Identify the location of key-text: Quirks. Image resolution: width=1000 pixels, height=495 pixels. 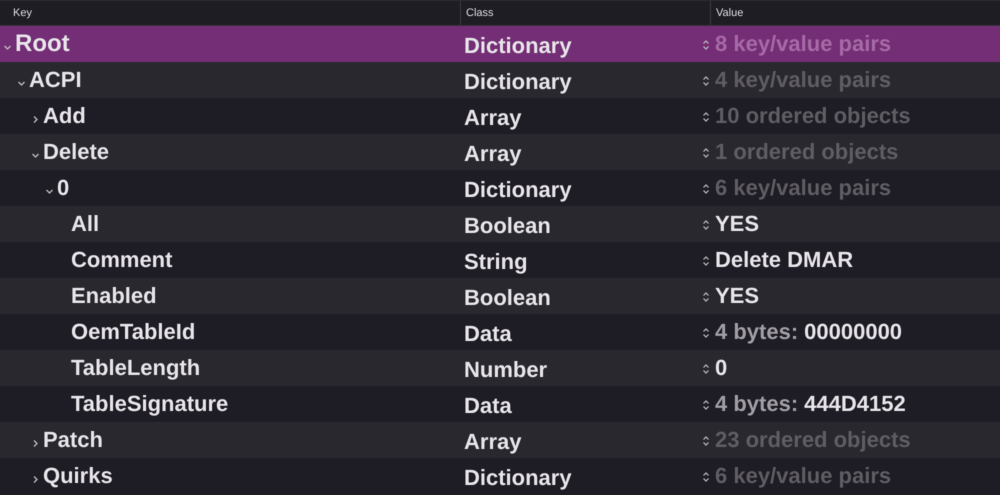
(78, 476).